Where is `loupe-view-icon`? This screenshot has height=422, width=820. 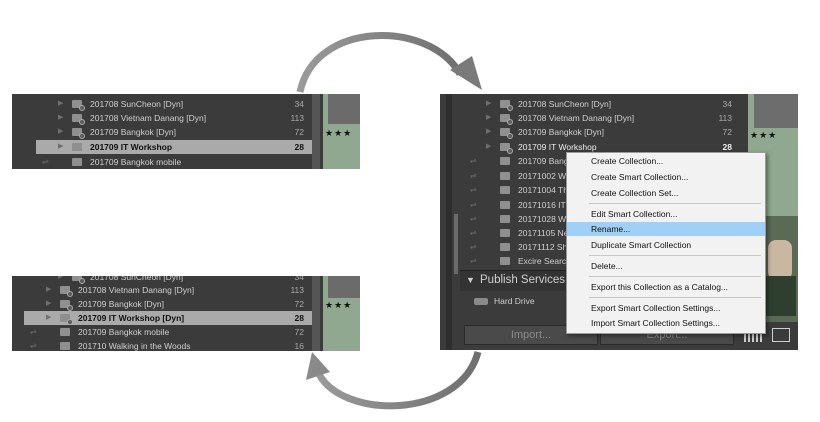 loupe-view-icon is located at coordinates (781, 335).